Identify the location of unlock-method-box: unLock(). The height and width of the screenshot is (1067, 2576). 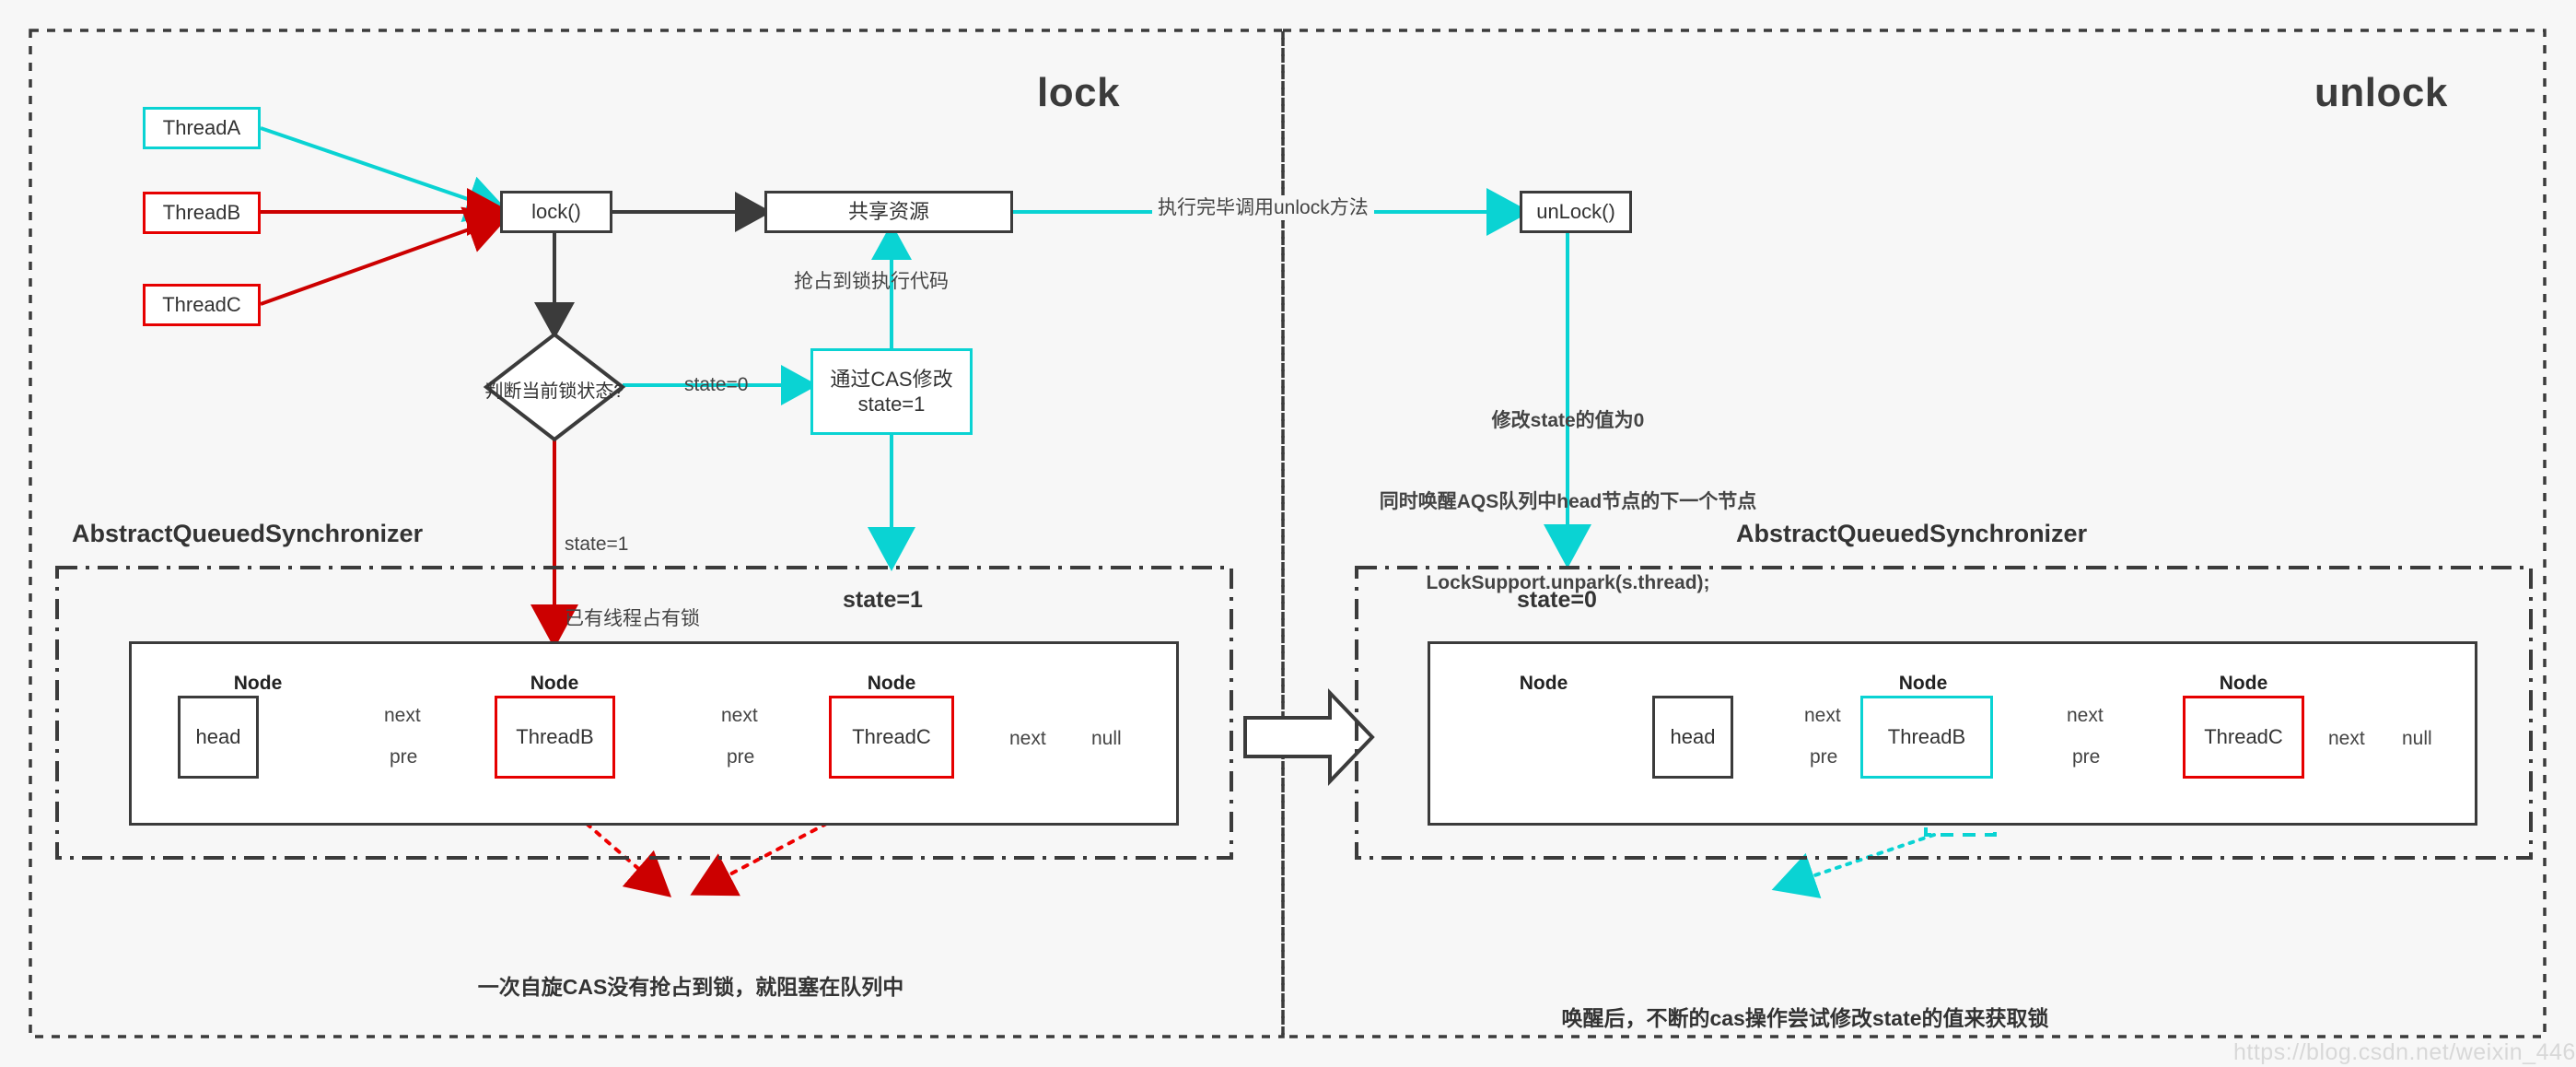
(1576, 212).